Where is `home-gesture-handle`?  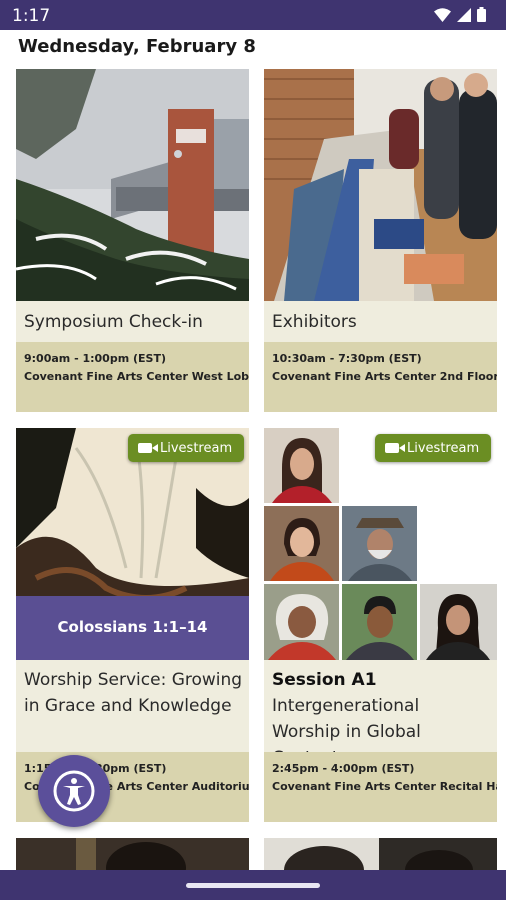
home-gesture-handle is located at coordinates (253, 885).